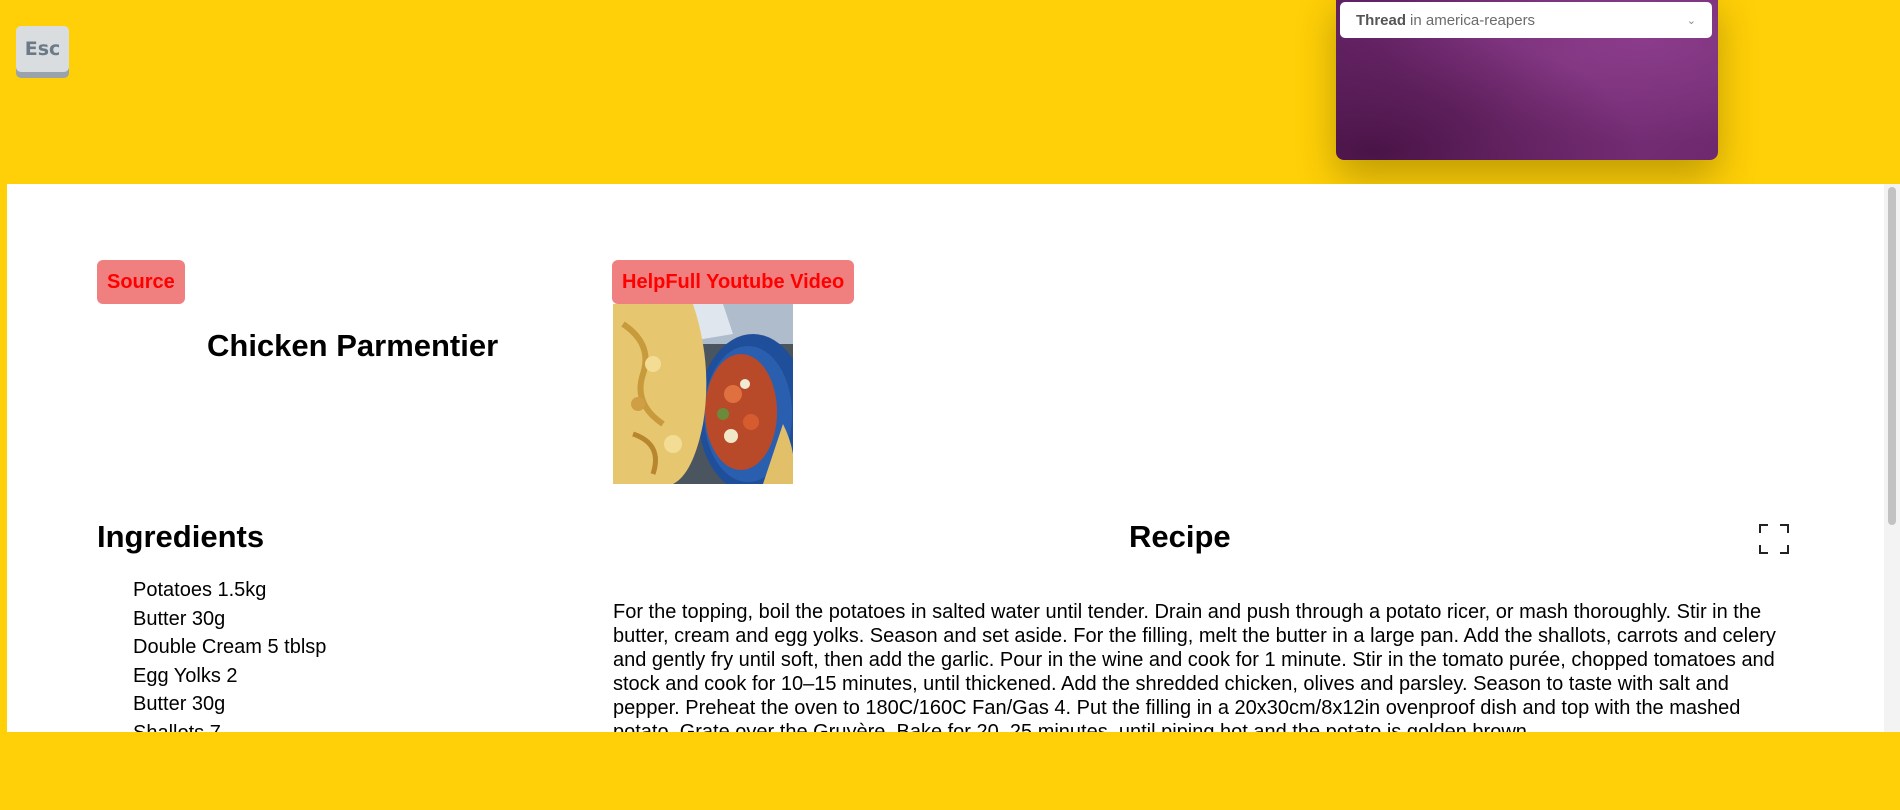 This screenshot has height=810, width=1900. I want to click on list-item: Shallots 7, so click(229, 726).